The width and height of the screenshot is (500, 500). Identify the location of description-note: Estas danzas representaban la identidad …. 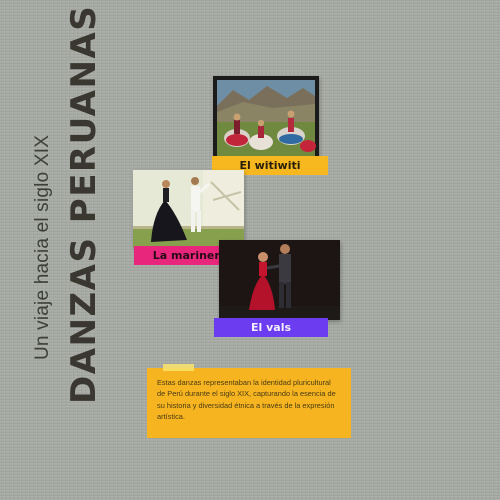
(249, 403).